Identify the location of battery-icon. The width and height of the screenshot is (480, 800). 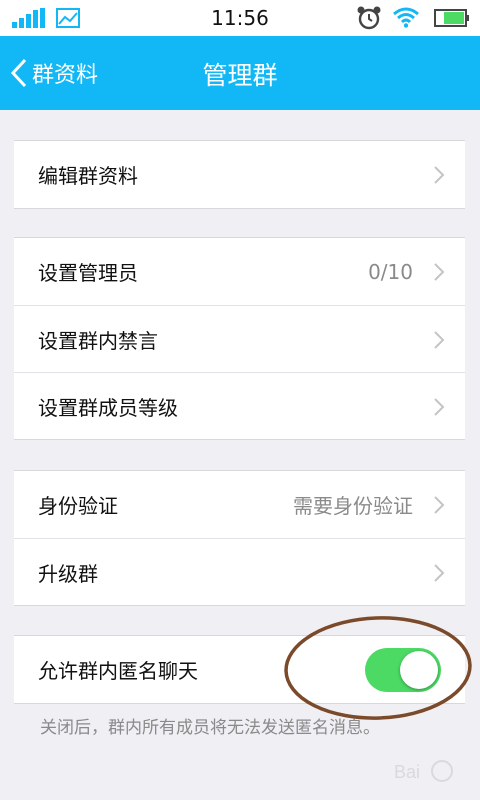
(451, 18).